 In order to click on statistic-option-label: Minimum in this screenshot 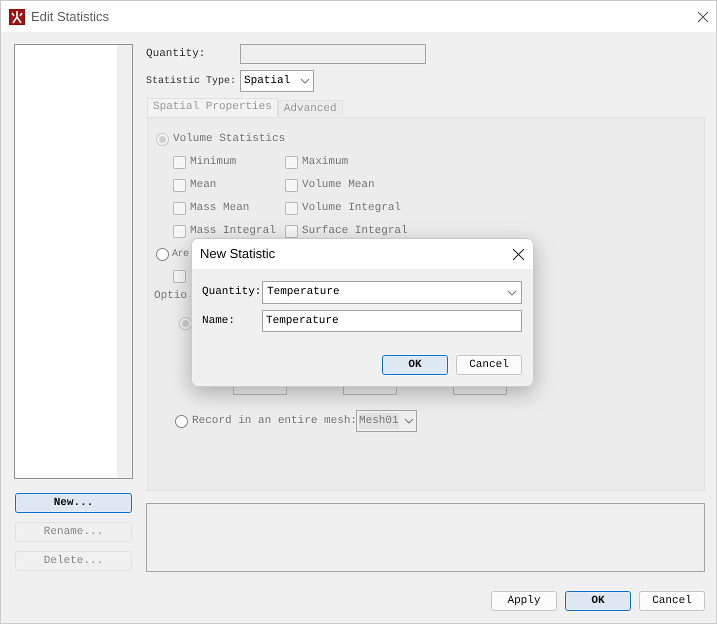, I will do `click(213, 162)`.